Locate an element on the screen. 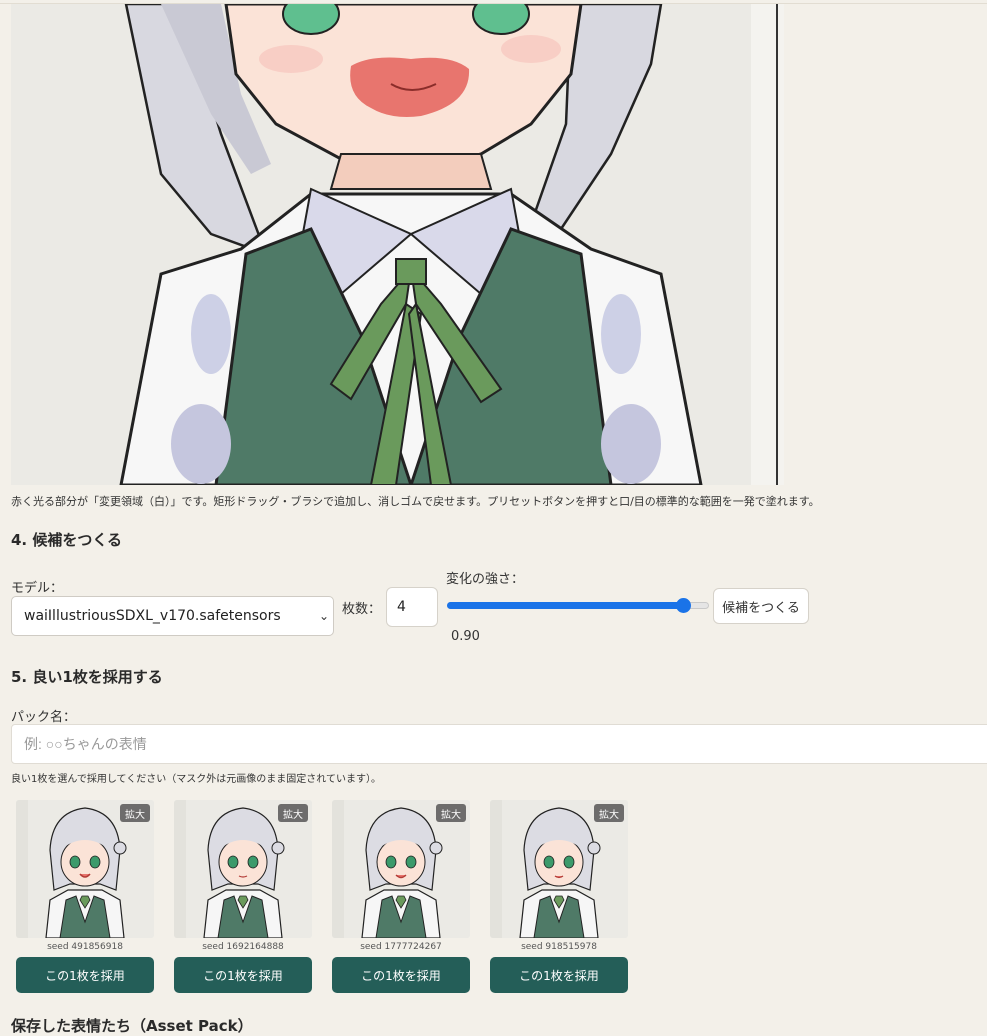  candidate-card: 拡大 seed 491856918 この1枚を採用 is located at coordinates (86, 896).